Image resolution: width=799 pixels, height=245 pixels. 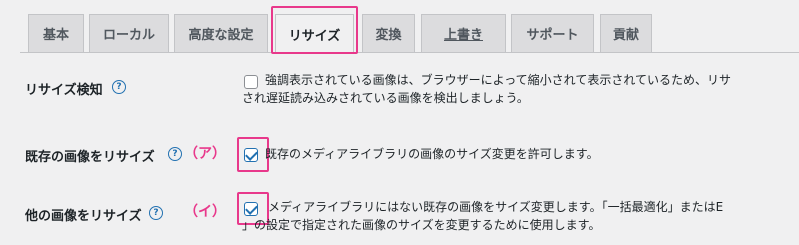 I want to click on resize-detection-description-line1: 強調表示されている画像は、ブラウザーによって縮小されて表示されているため、リサ, so click(x=498, y=80).